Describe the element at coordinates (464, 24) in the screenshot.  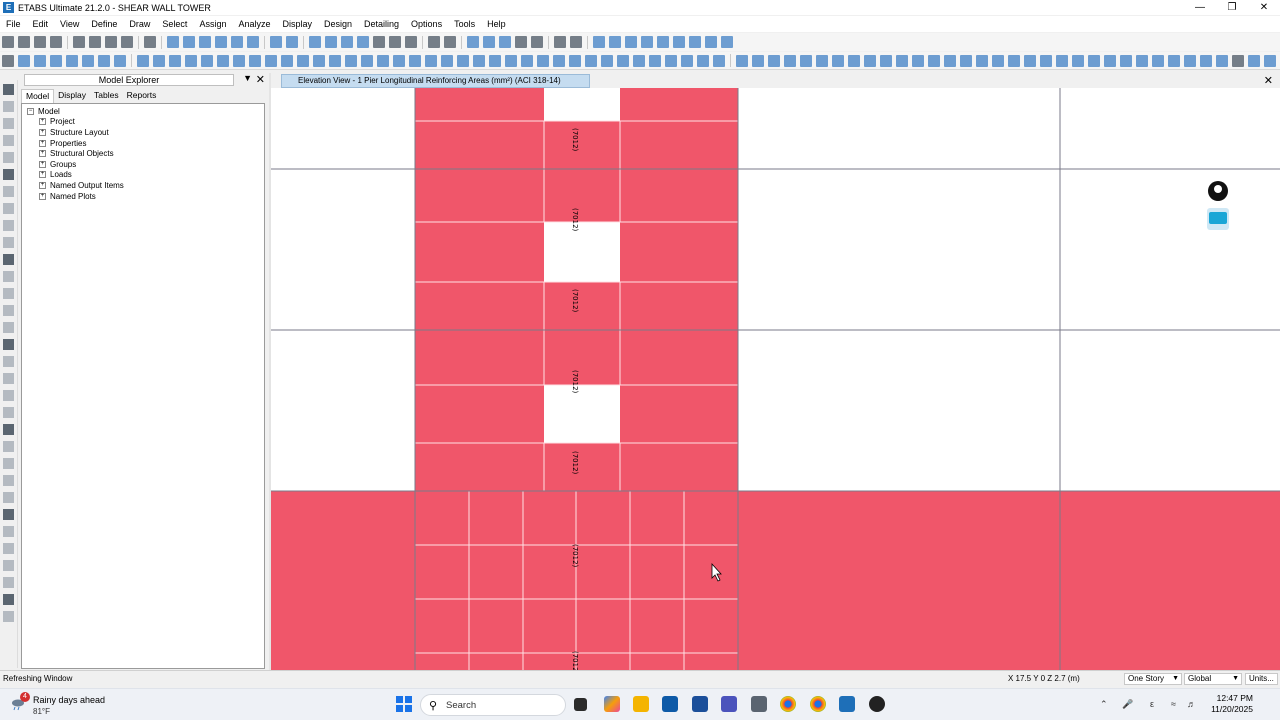
I see `menu-tools: Tools` at that location.